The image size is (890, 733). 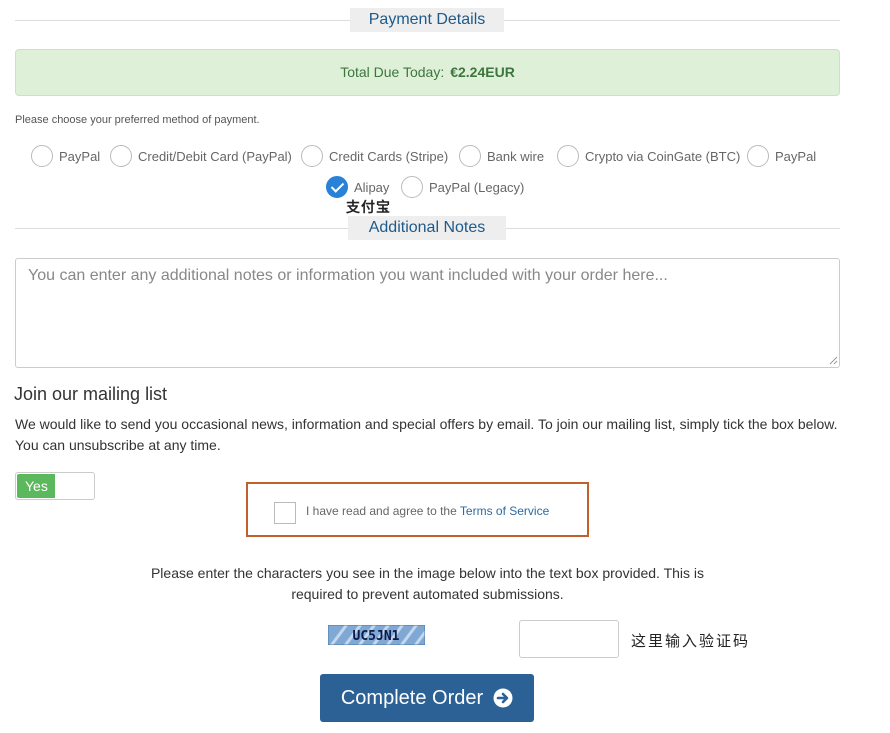 What do you see at coordinates (503, 698) in the screenshot?
I see `arrow-circle-right-icon` at bounding box center [503, 698].